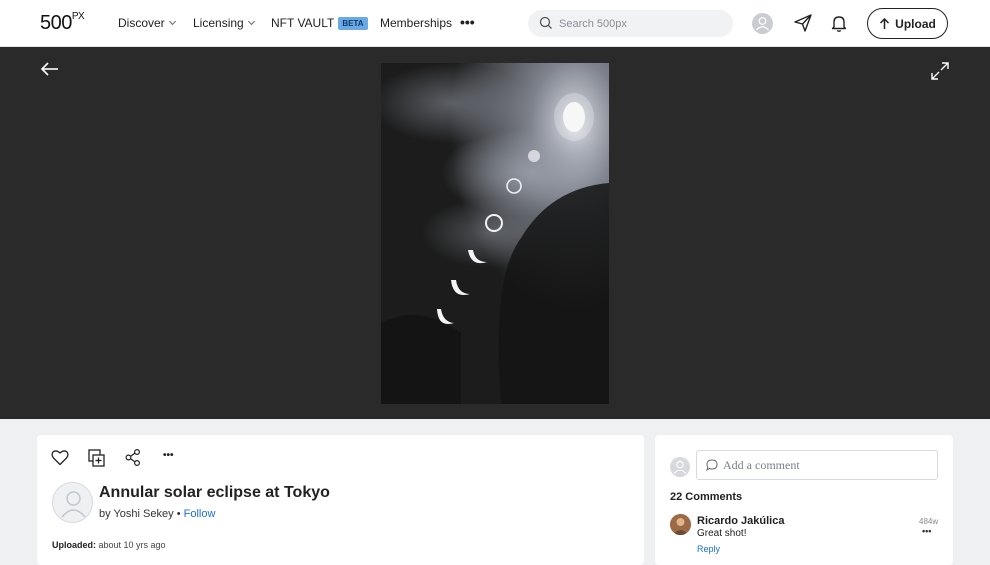 The image size is (990, 565). Describe the element at coordinates (218, 23) in the screenshot. I see `nav-licensing-label: Licensing` at that location.